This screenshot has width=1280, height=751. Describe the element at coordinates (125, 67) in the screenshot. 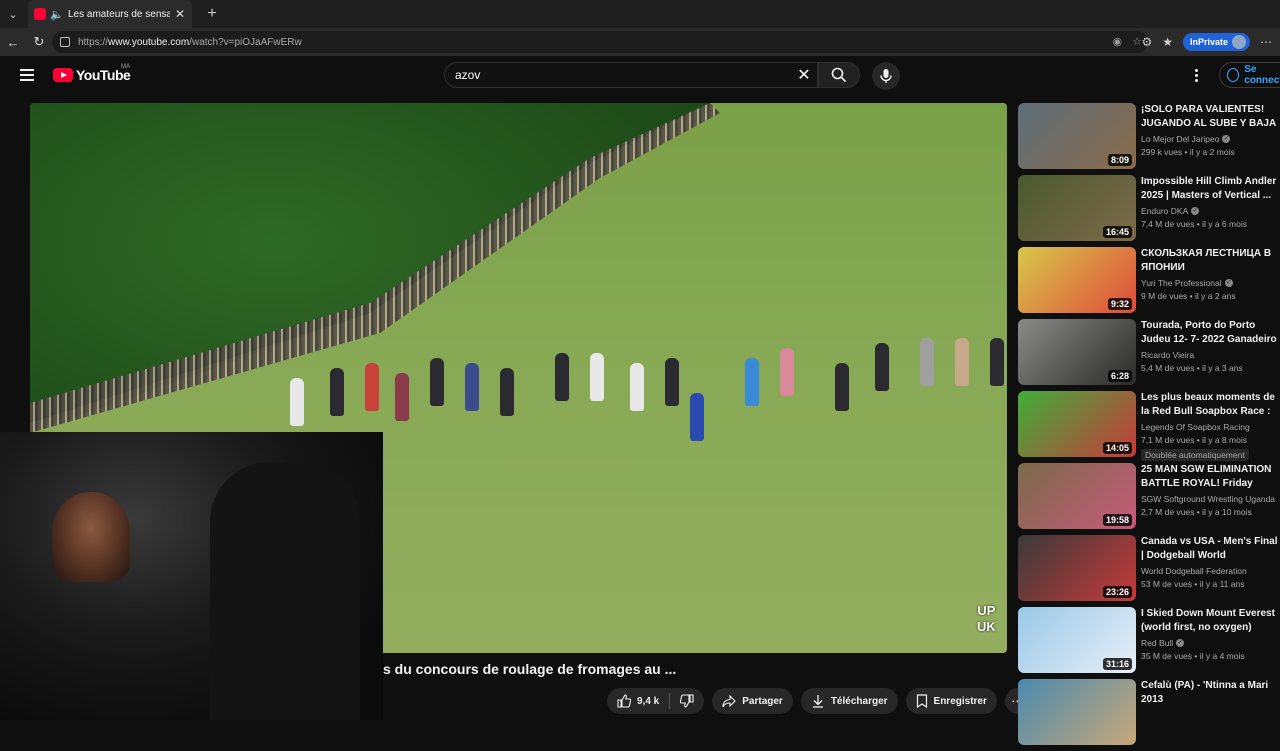

I see `country-code: MA` at that location.